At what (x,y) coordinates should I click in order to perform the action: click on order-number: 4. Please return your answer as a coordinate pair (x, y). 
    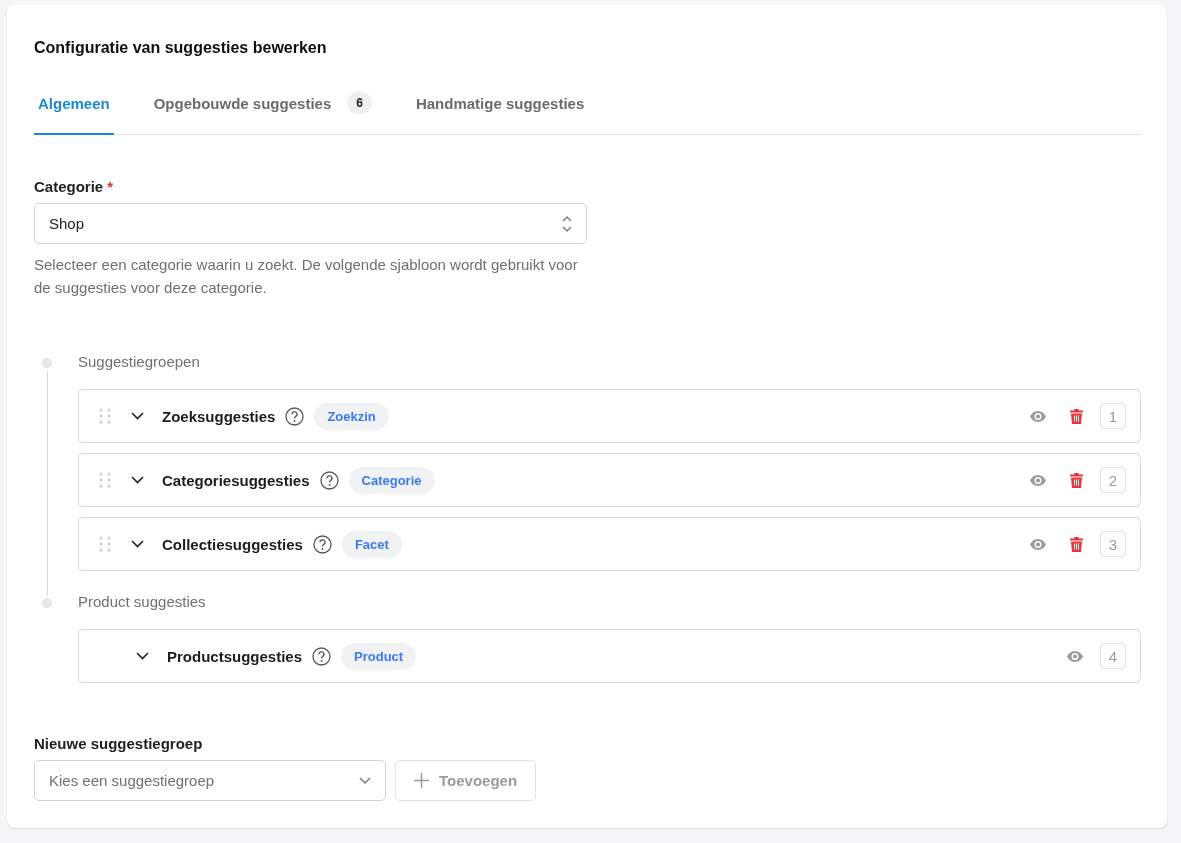
    Looking at the image, I should click on (1113, 656).